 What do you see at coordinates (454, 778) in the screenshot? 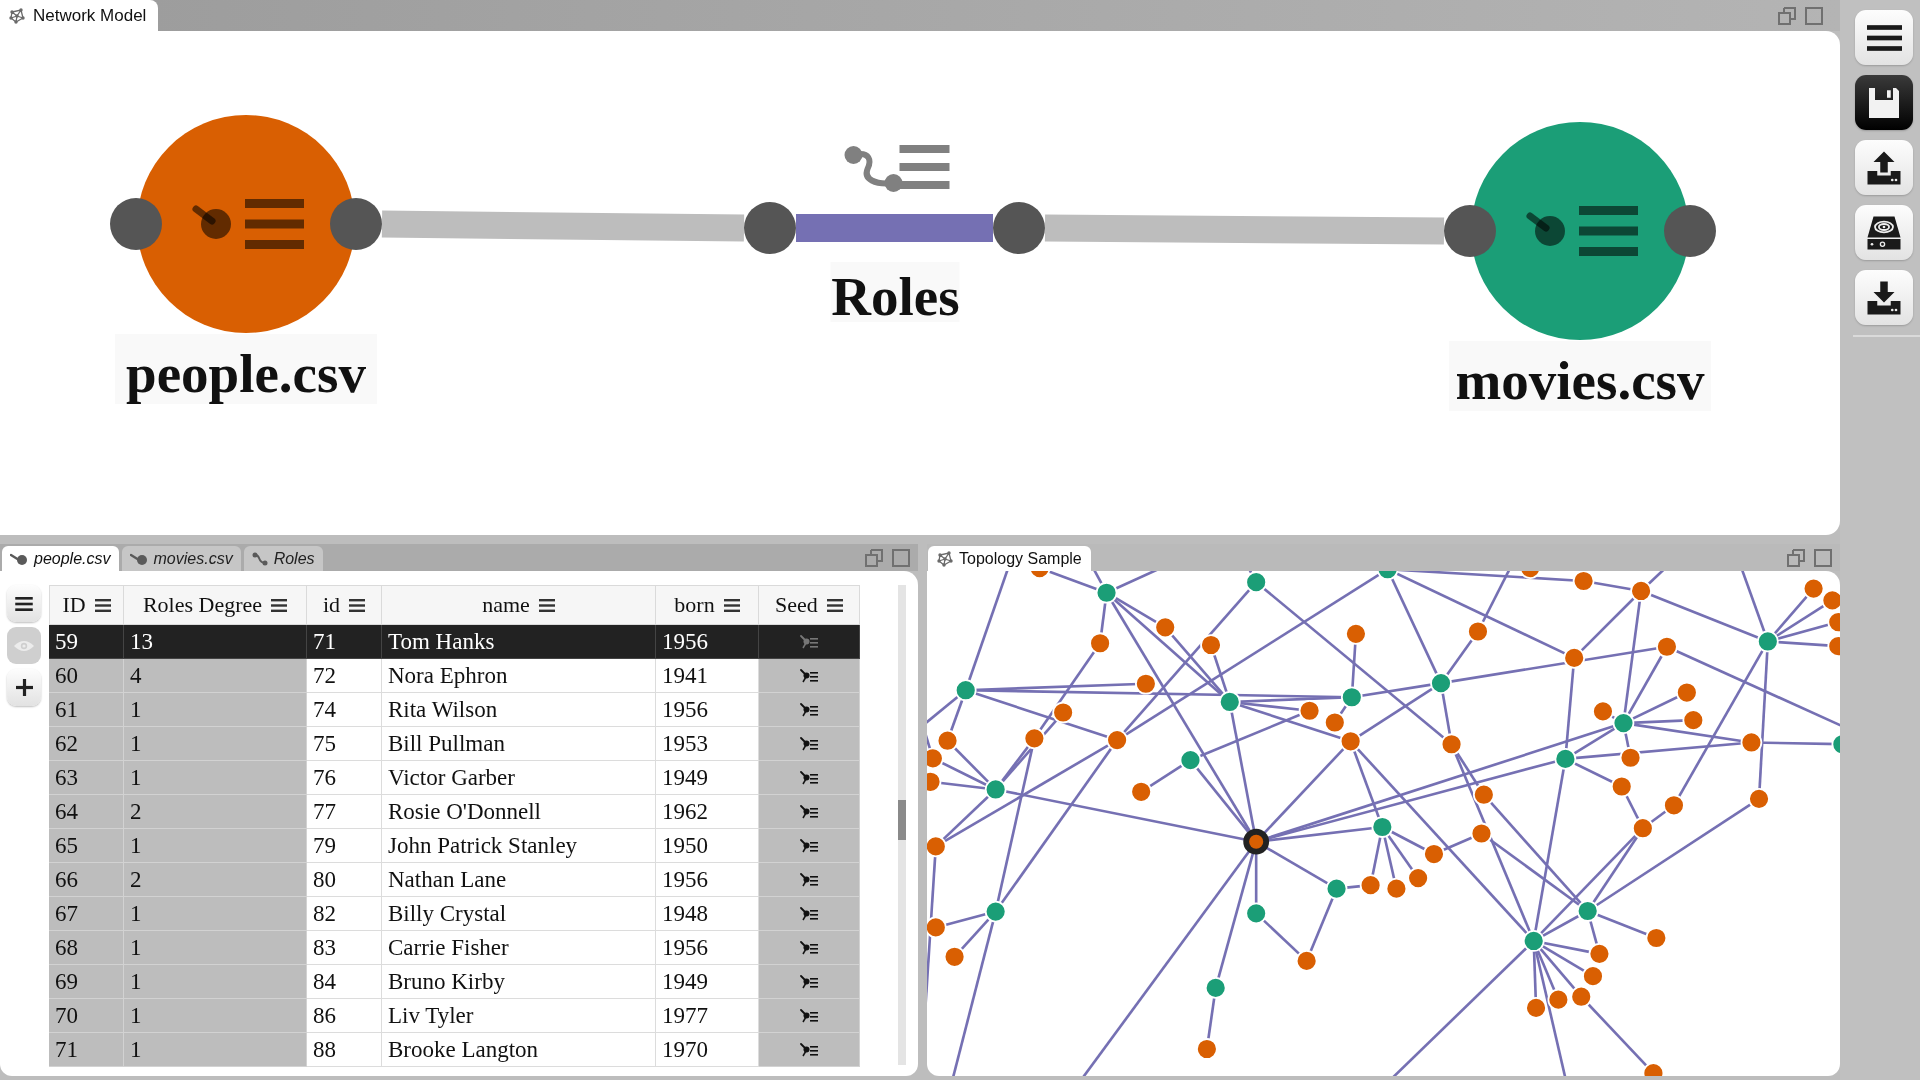
I see `table-row: 63 1 76 Victor Garber 1949` at bounding box center [454, 778].